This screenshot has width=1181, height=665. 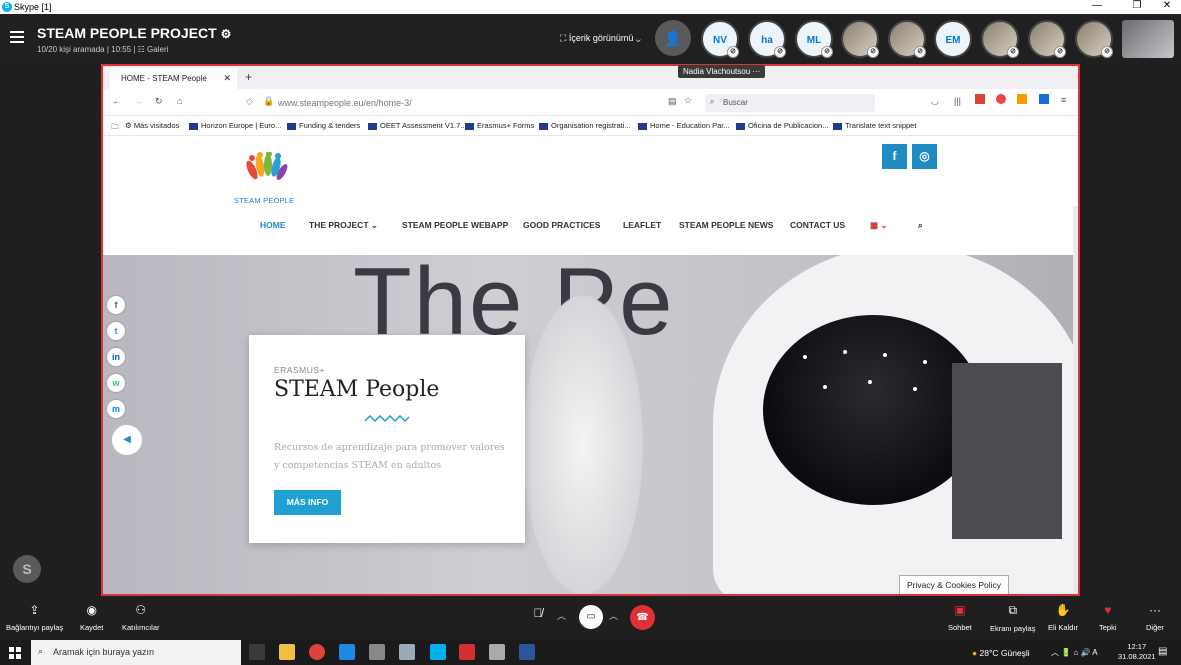 What do you see at coordinates (980, 99) in the screenshot?
I see `pdf-extension-icon` at bounding box center [980, 99].